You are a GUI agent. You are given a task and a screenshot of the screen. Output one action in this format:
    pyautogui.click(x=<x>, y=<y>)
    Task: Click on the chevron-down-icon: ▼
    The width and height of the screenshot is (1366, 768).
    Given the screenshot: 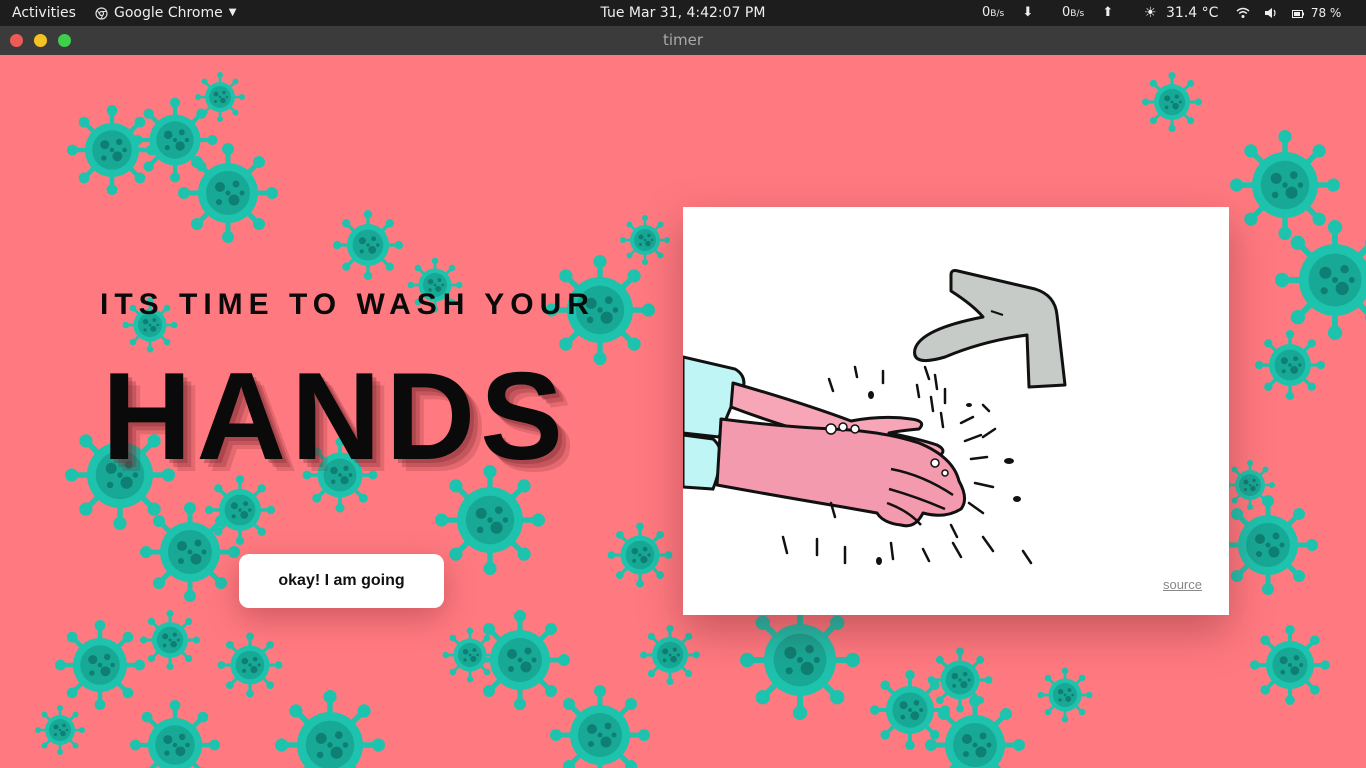 What is the action you would take?
    pyautogui.click(x=232, y=12)
    